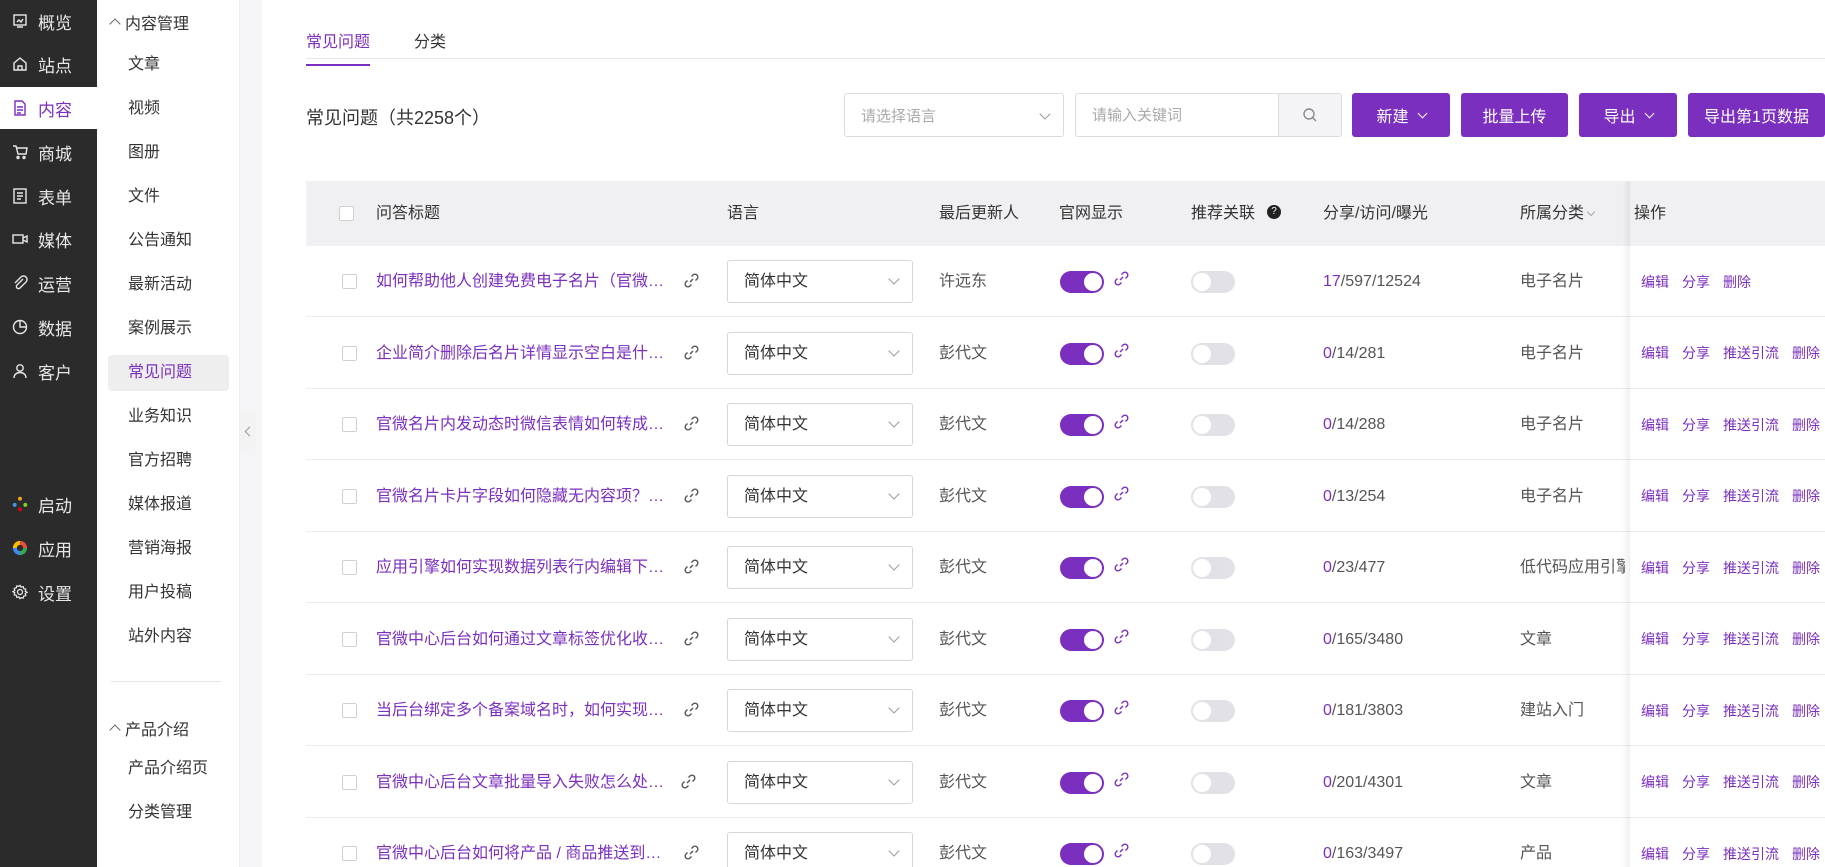 The height and width of the screenshot is (867, 1825). Describe the element at coordinates (168, 593) in the screenshot. I see `subnav-item: 用户投稿` at that location.